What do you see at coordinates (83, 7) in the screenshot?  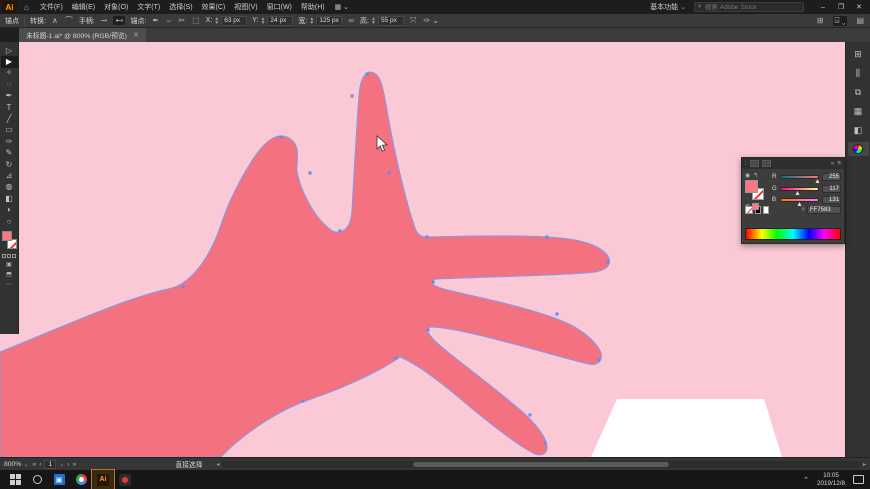 I see `menu-edit: 编辑(E)` at bounding box center [83, 7].